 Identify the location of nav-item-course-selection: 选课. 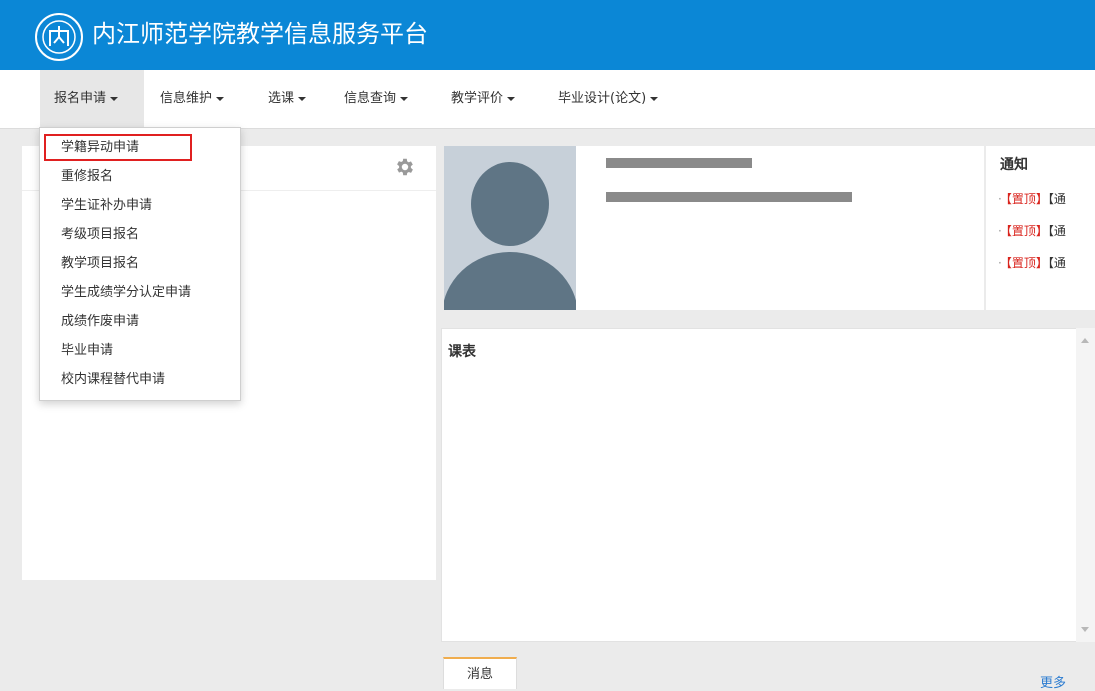
(287, 99).